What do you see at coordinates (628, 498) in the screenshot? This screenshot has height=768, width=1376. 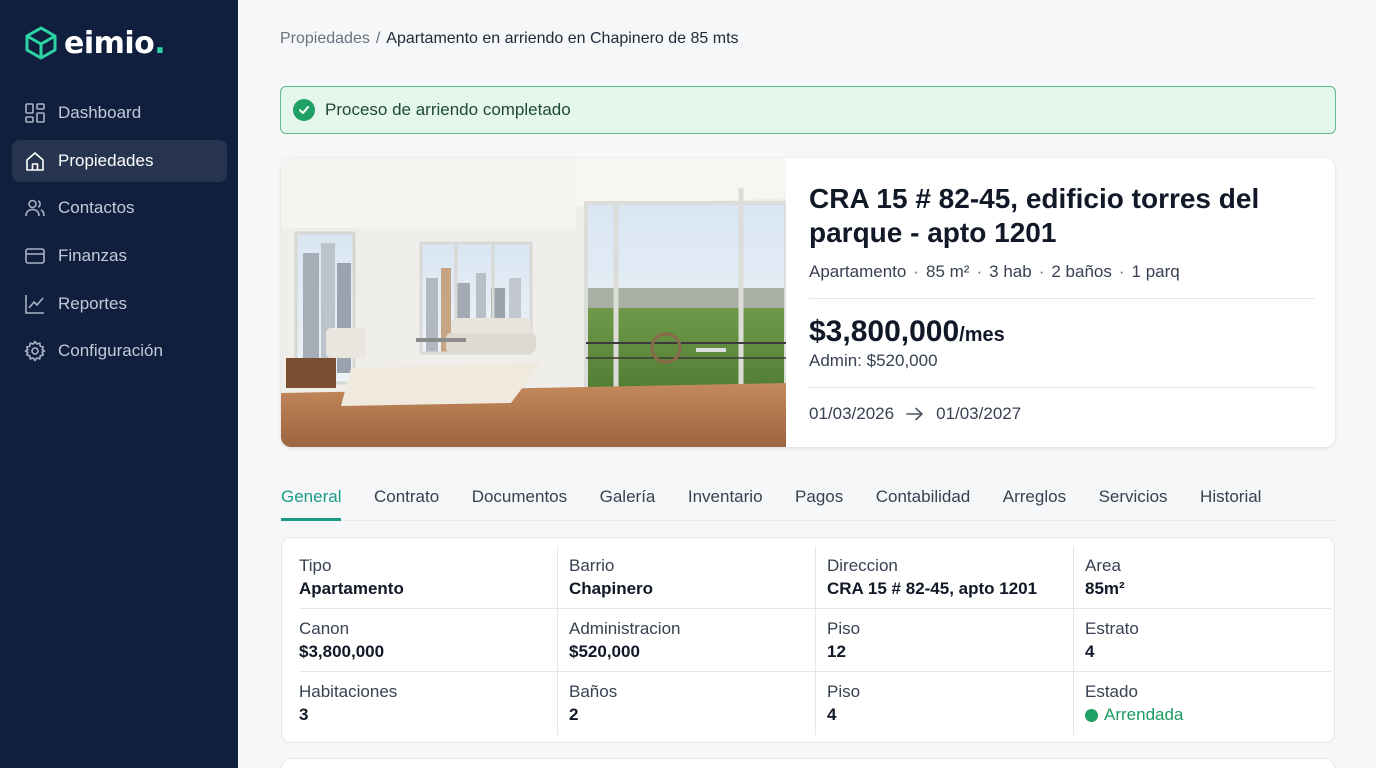 I see `tab-galeria: Galería` at bounding box center [628, 498].